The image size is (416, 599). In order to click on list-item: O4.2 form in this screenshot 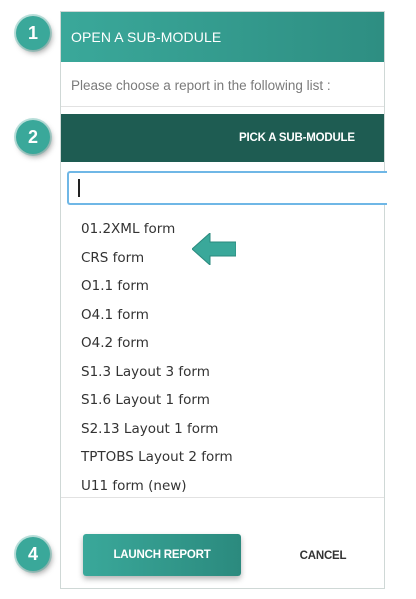, I will do `click(222, 343)`.